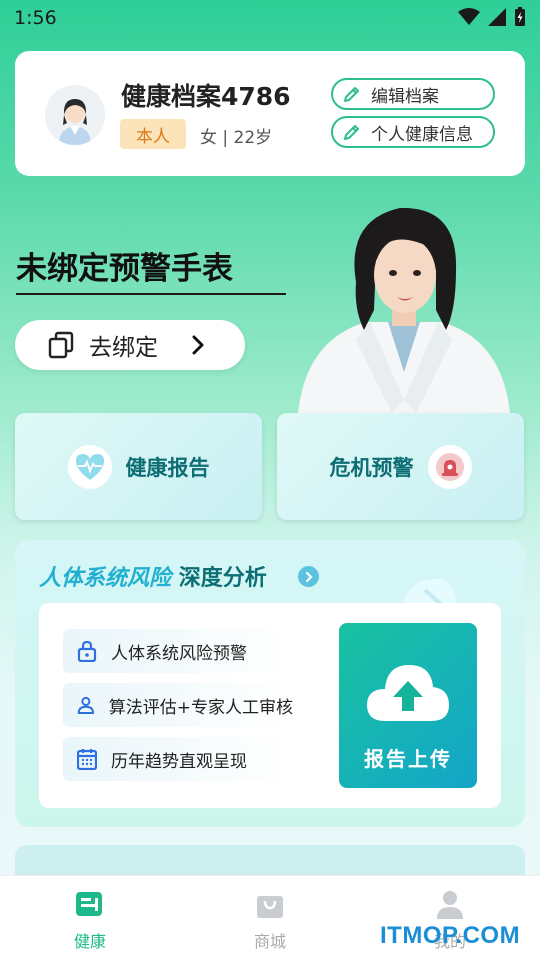  I want to click on upload-report-button: 报告上传, so click(408, 705).